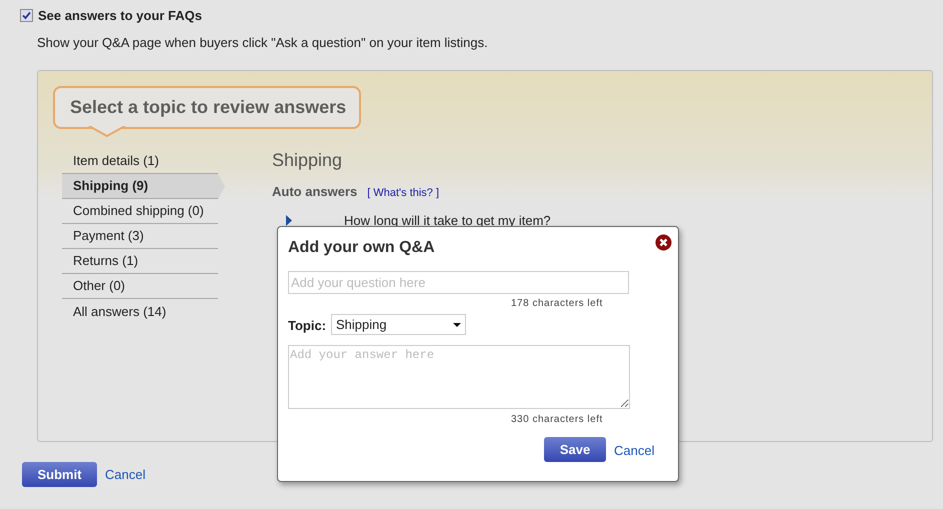 The image size is (943, 509). What do you see at coordinates (26, 15) in the screenshot?
I see `checkbox` at bounding box center [26, 15].